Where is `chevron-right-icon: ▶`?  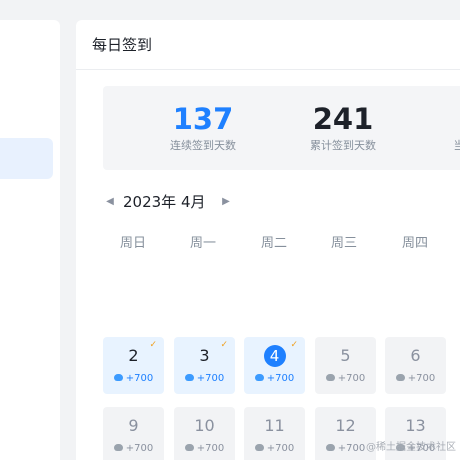
chevron-right-icon: ▶ is located at coordinates (226, 202).